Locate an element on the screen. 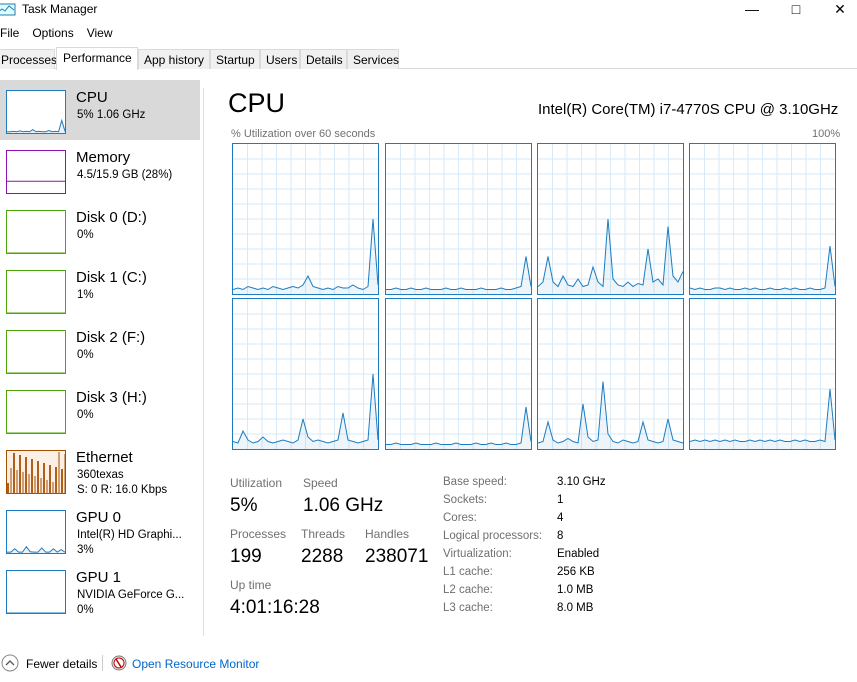  sidebar-item-name: Disk 0 (D:) is located at coordinates (111, 217).